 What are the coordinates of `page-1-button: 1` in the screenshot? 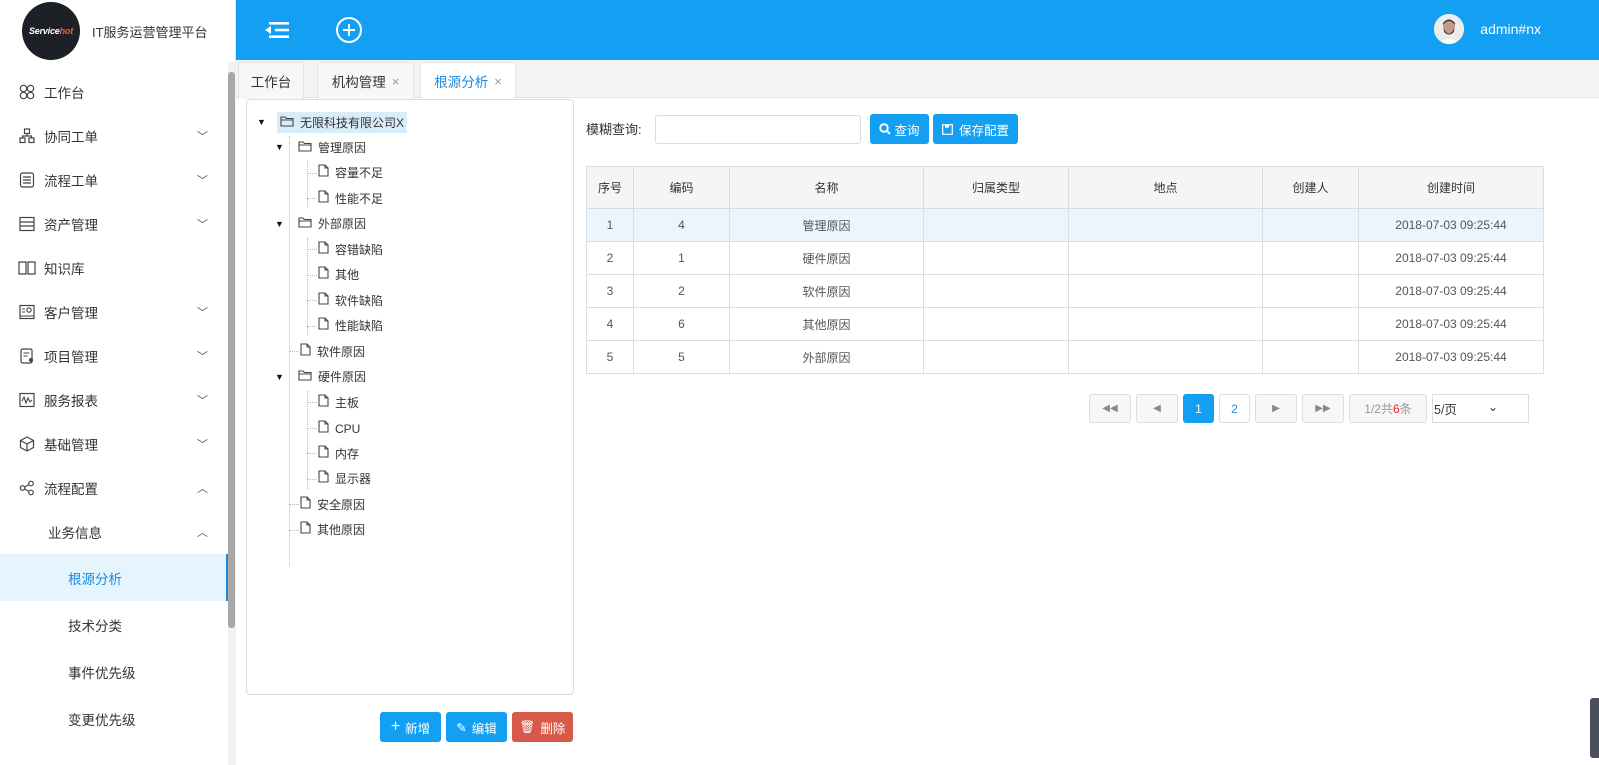 It's located at (1198, 408).